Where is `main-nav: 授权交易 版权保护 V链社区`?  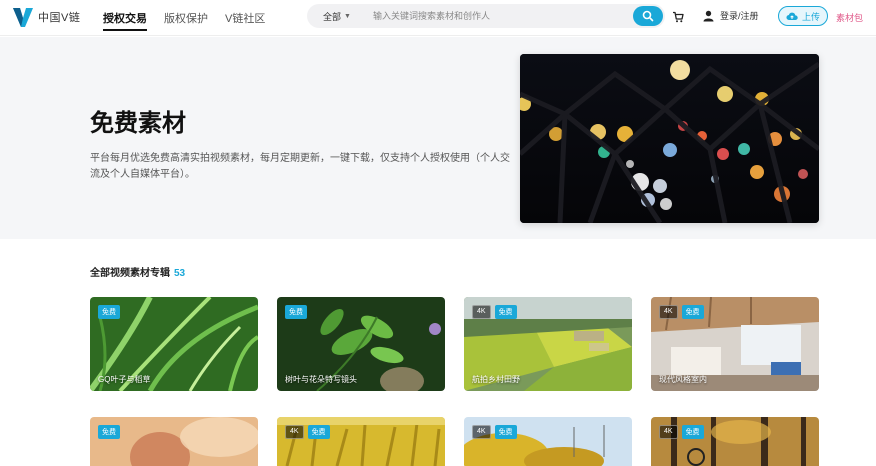 main-nav: 授权交易 版权保护 V链社区 is located at coordinates (184, 20).